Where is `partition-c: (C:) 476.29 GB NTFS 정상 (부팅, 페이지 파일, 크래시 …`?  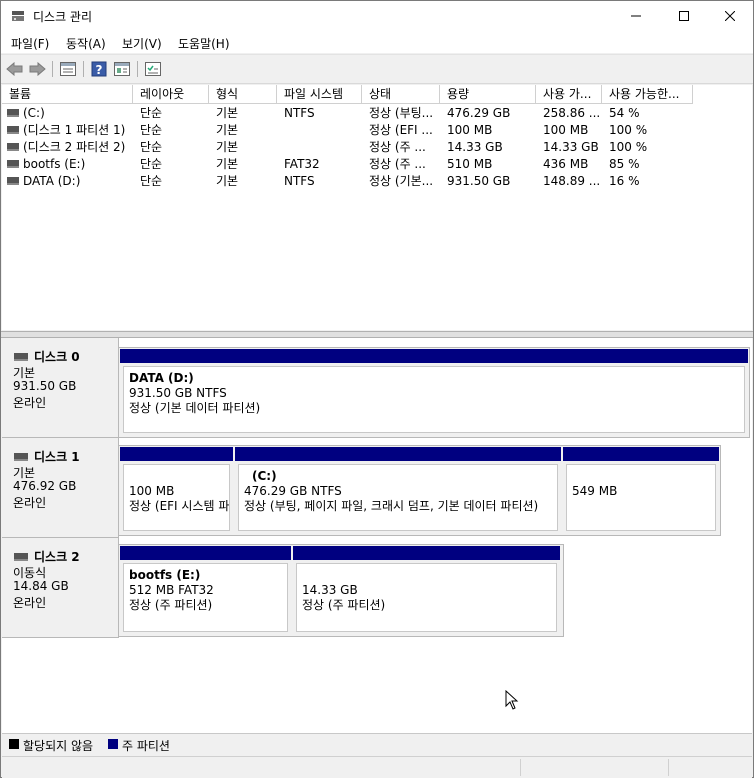 partition-c: (C:) 476.29 GB NTFS 정상 (부팅, 페이지 파일, 크래시 … is located at coordinates (398, 490).